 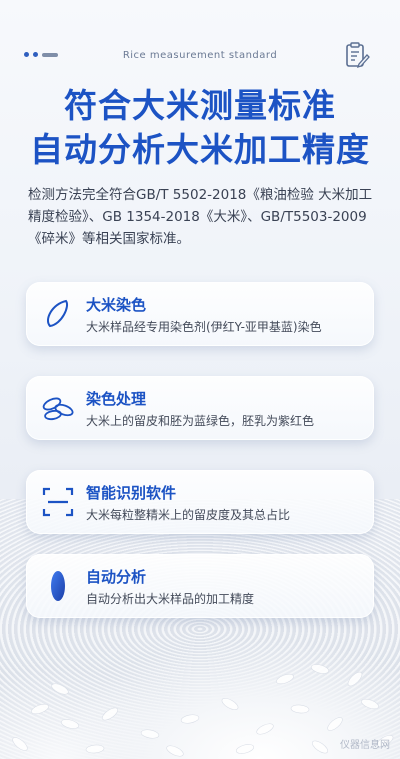 What do you see at coordinates (358, 55) in the screenshot?
I see `document-edit-icon` at bounding box center [358, 55].